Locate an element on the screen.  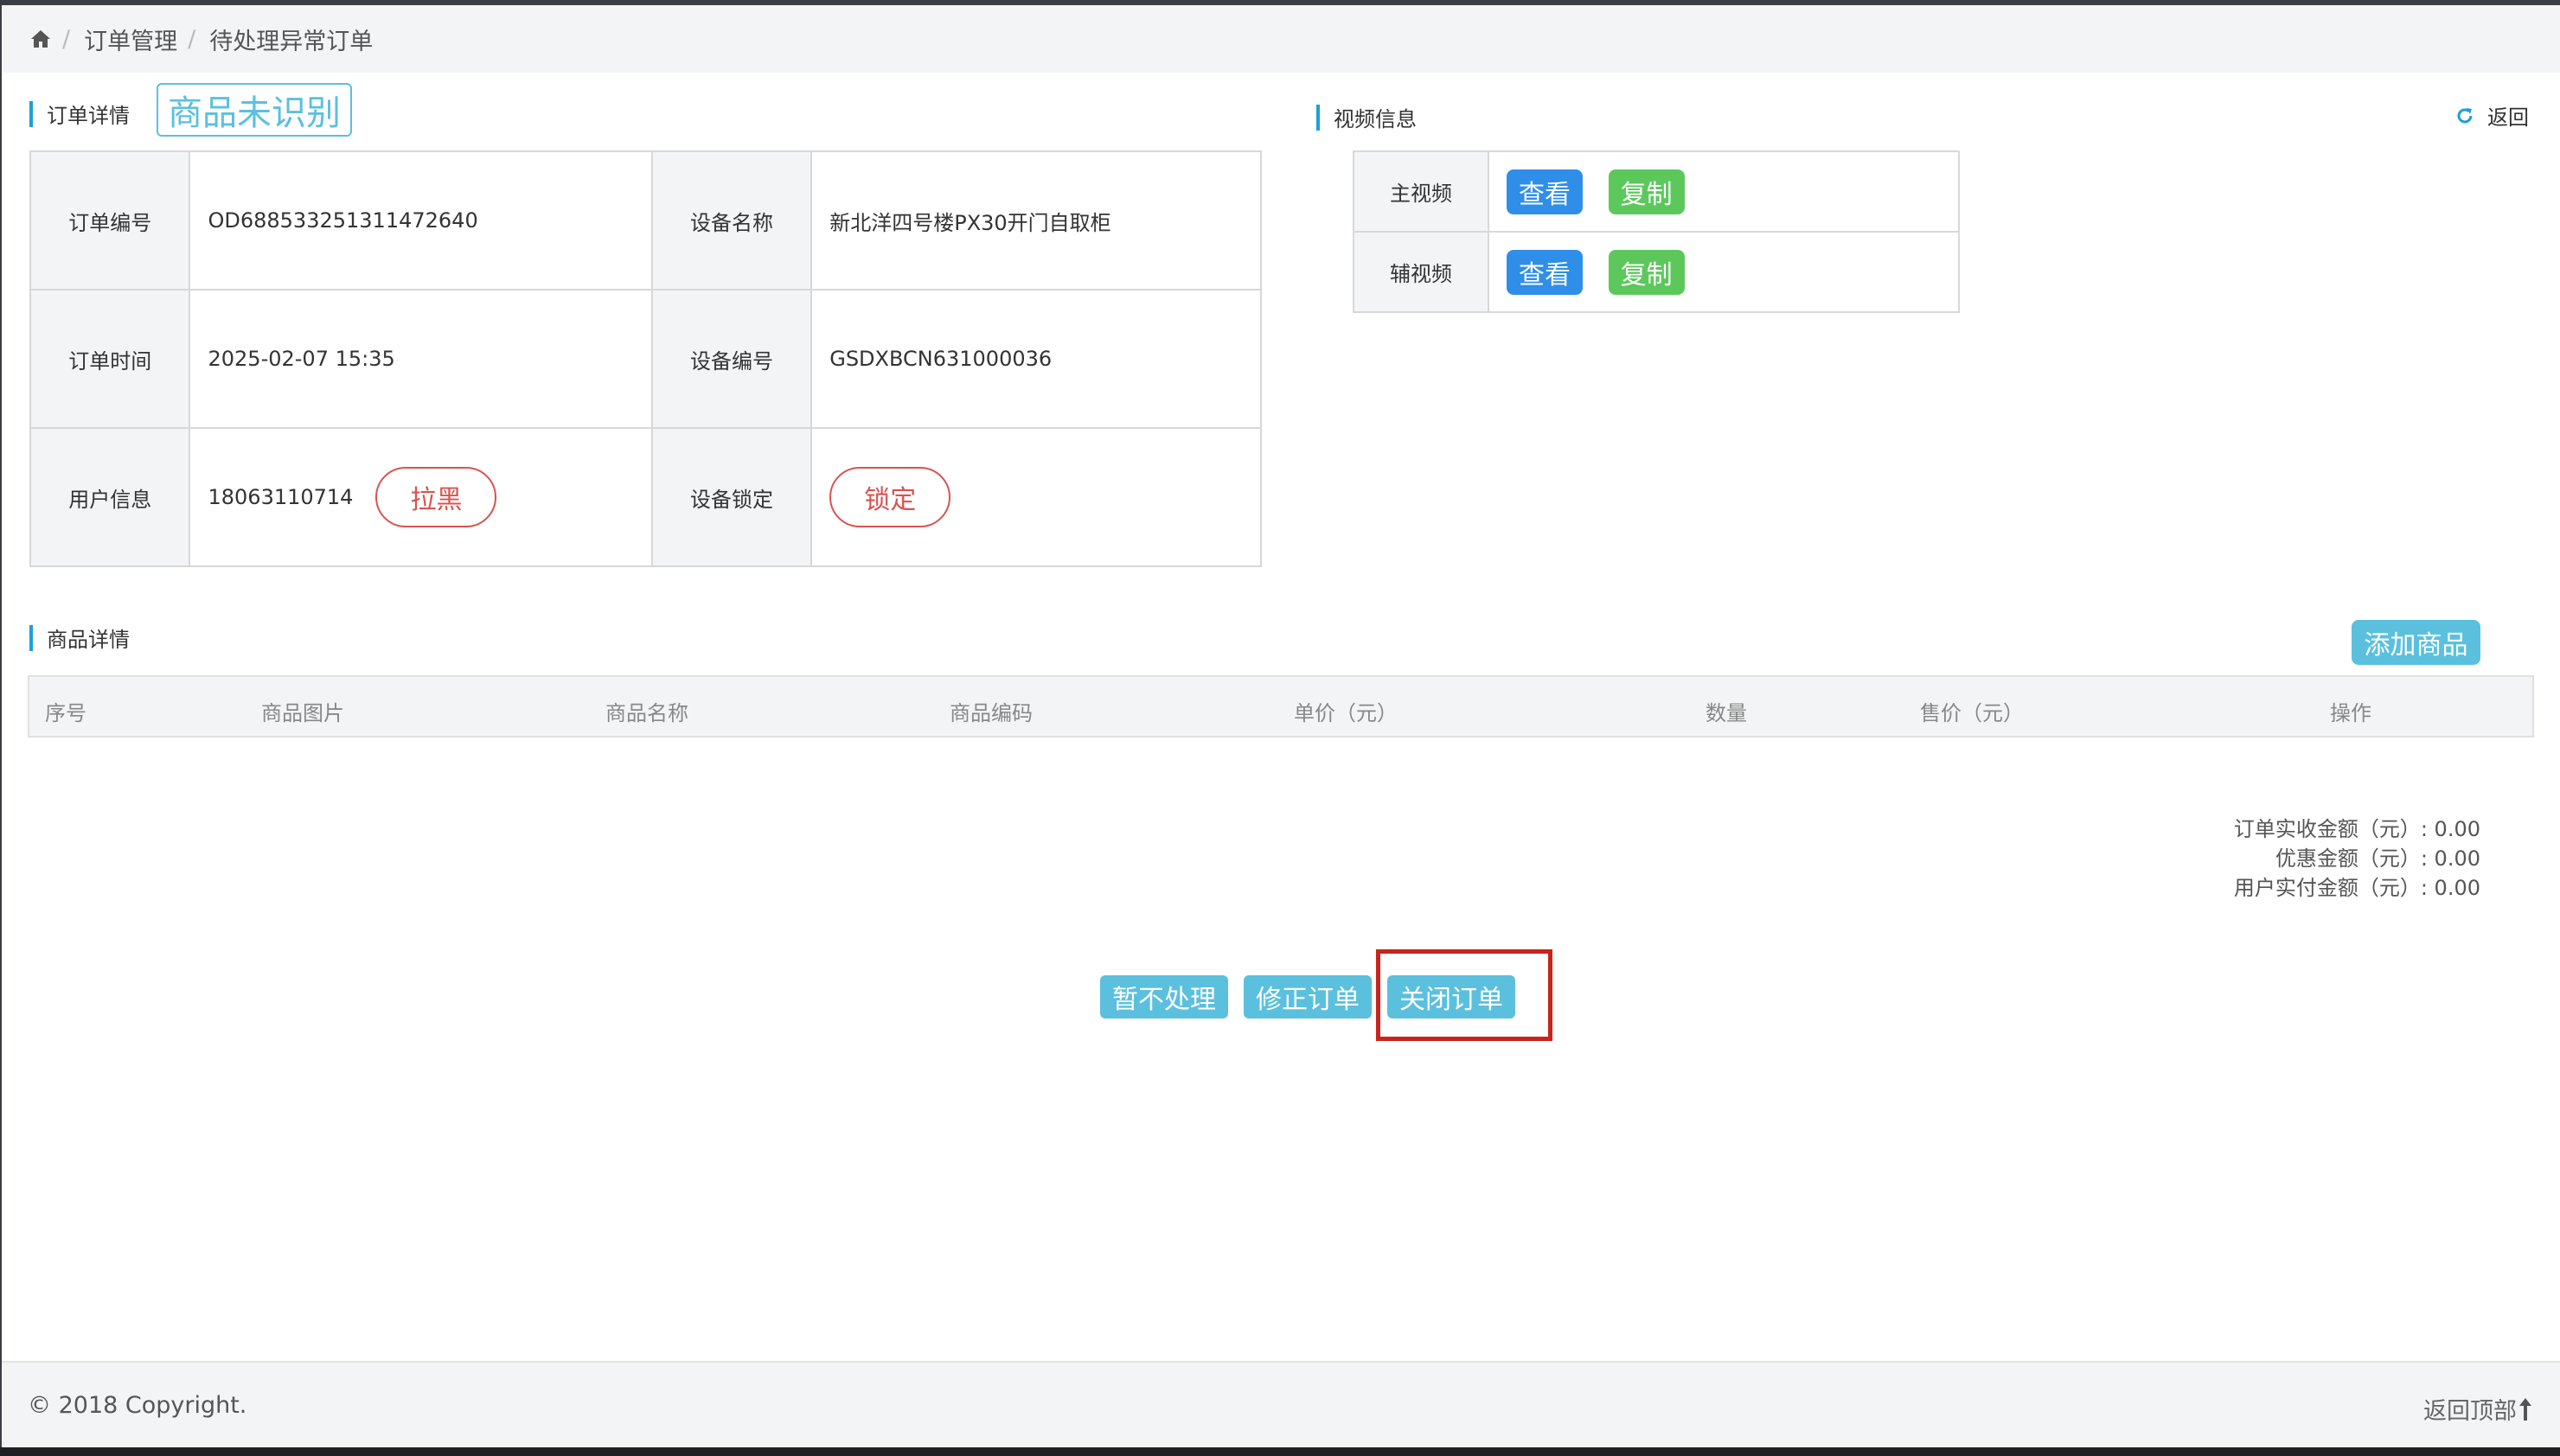
video-info-title: 视频信息 is located at coordinates (1375, 119).